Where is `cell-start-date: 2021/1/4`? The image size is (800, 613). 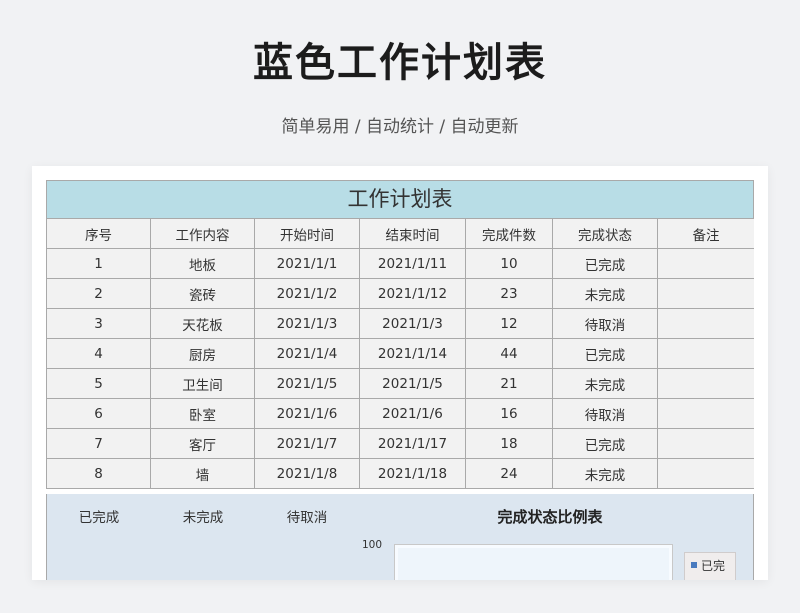 cell-start-date: 2021/1/4 is located at coordinates (307, 353).